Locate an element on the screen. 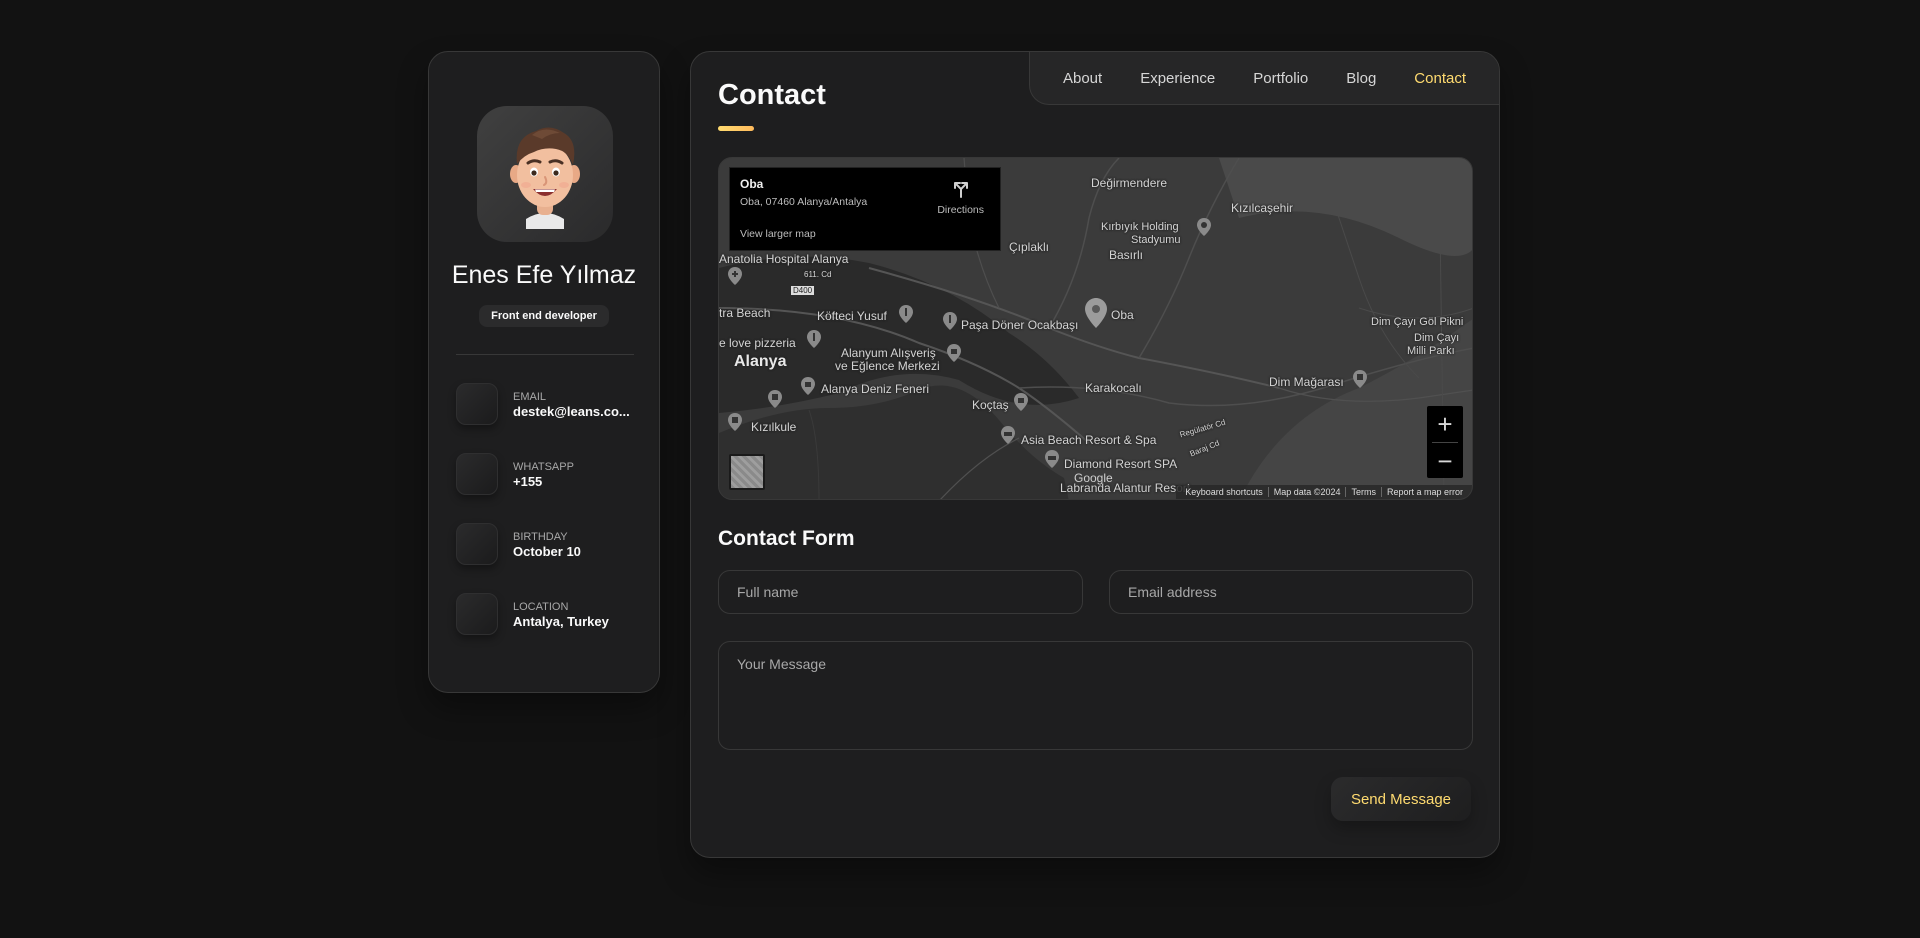 This screenshot has height=938, width=1920. email-input is located at coordinates (1291, 592).